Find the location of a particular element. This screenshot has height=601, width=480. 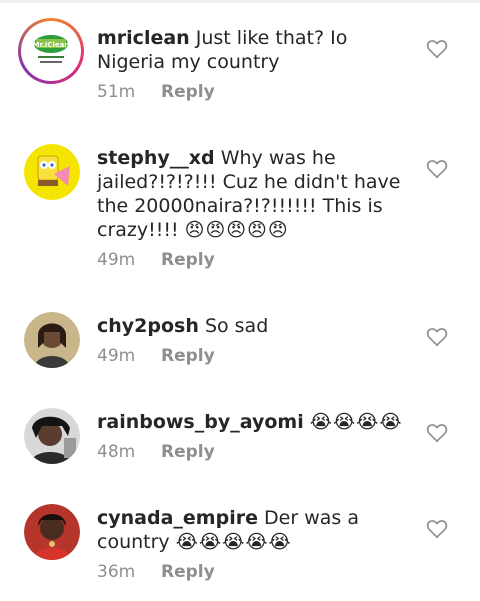

comment-meta: 51m Reply is located at coordinates (156, 92).